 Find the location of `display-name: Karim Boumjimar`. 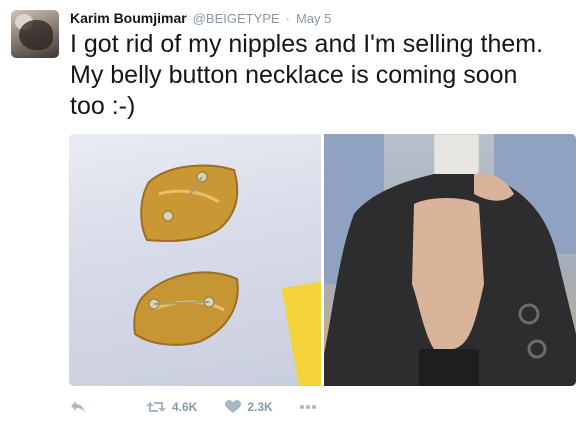

display-name: Karim Boumjimar is located at coordinates (128, 18).